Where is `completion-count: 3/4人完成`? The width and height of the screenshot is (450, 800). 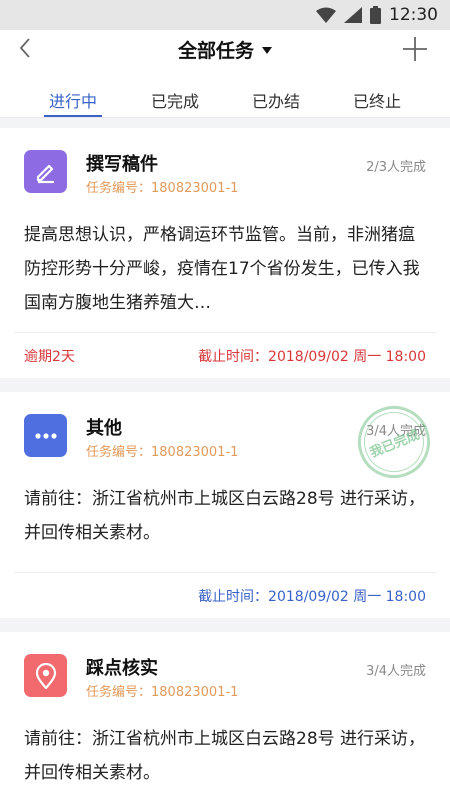
completion-count: 3/4人完成 is located at coordinates (396, 671).